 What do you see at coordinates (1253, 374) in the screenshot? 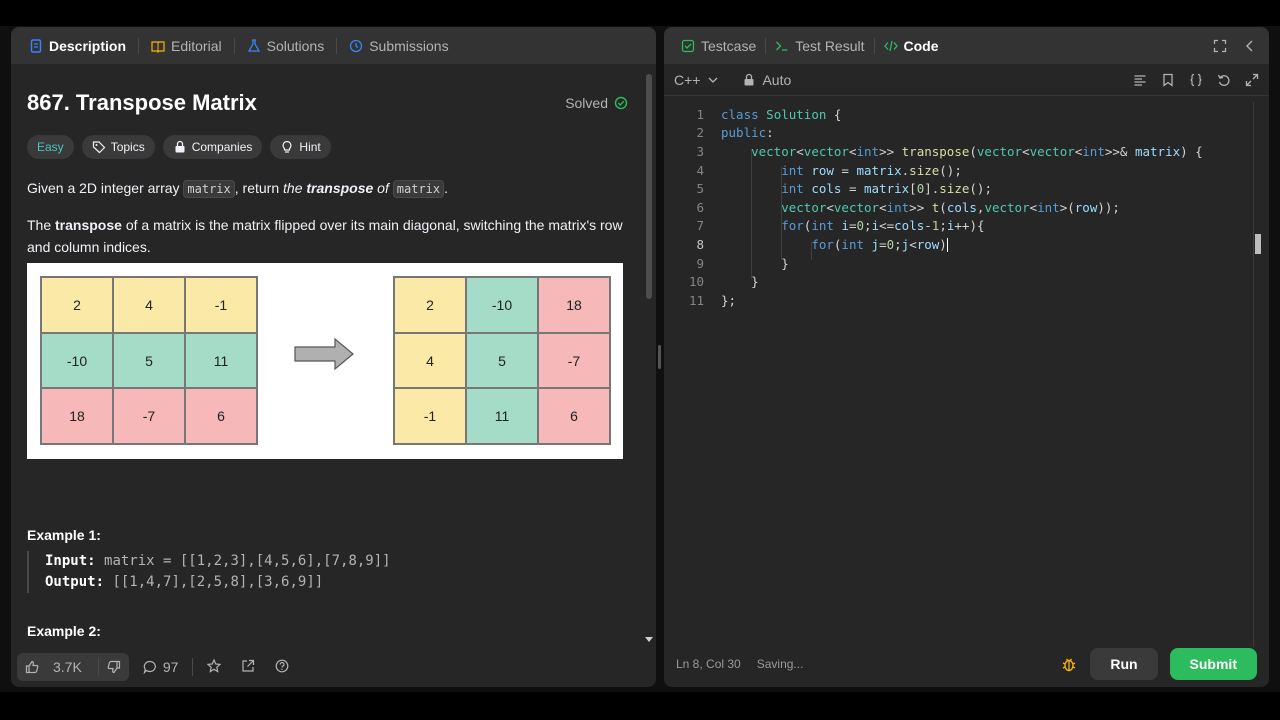
I see `editor-scrollbar-track` at bounding box center [1253, 374].